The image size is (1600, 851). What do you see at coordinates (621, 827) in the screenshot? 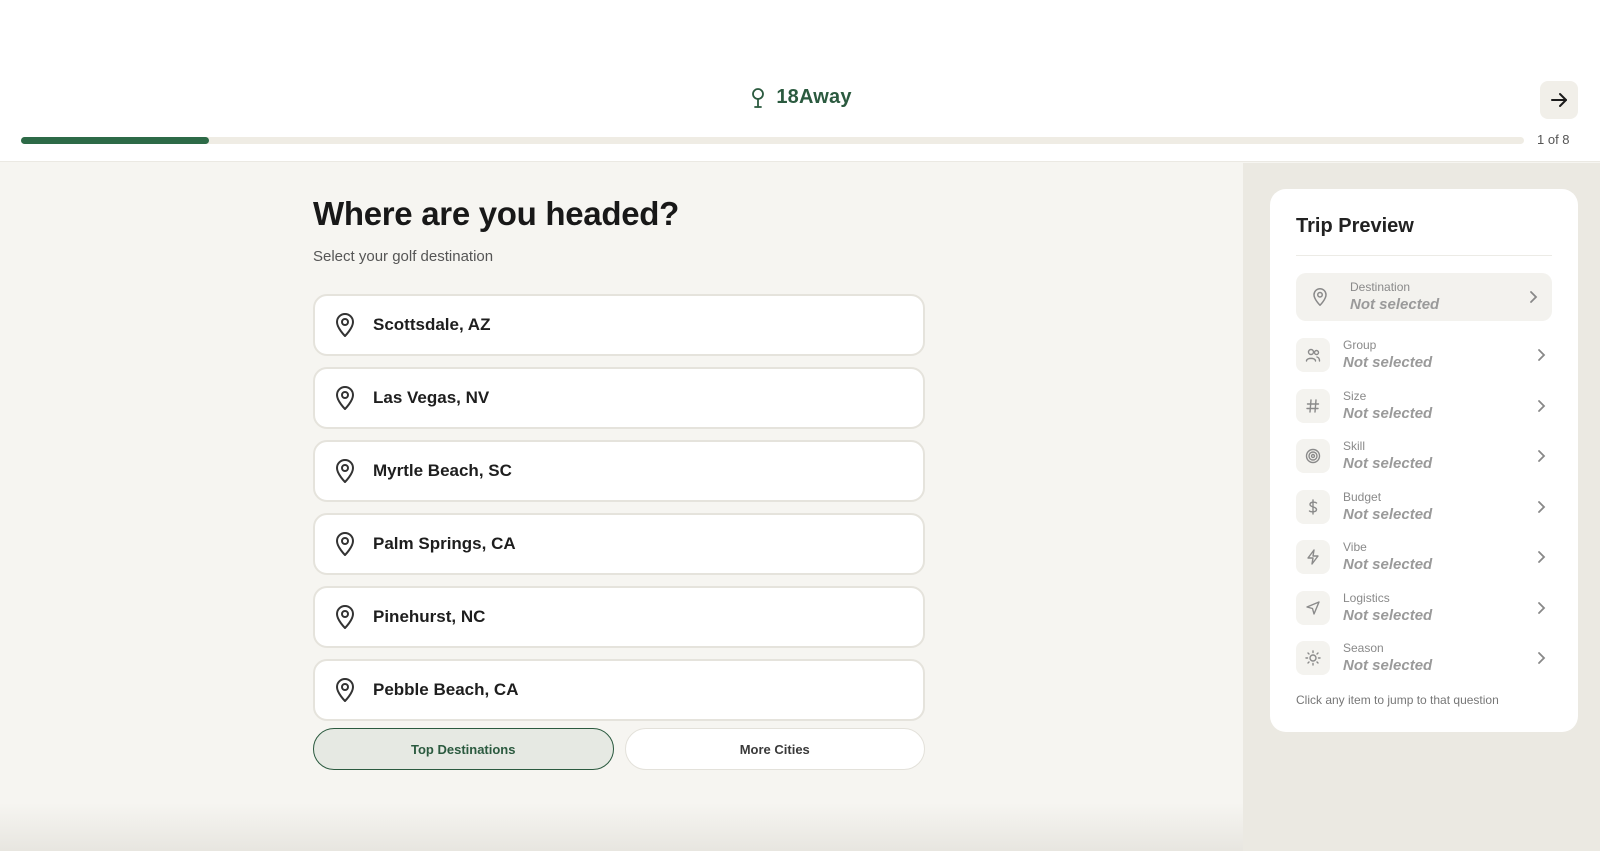
I see `bottom-fade` at bounding box center [621, 827].